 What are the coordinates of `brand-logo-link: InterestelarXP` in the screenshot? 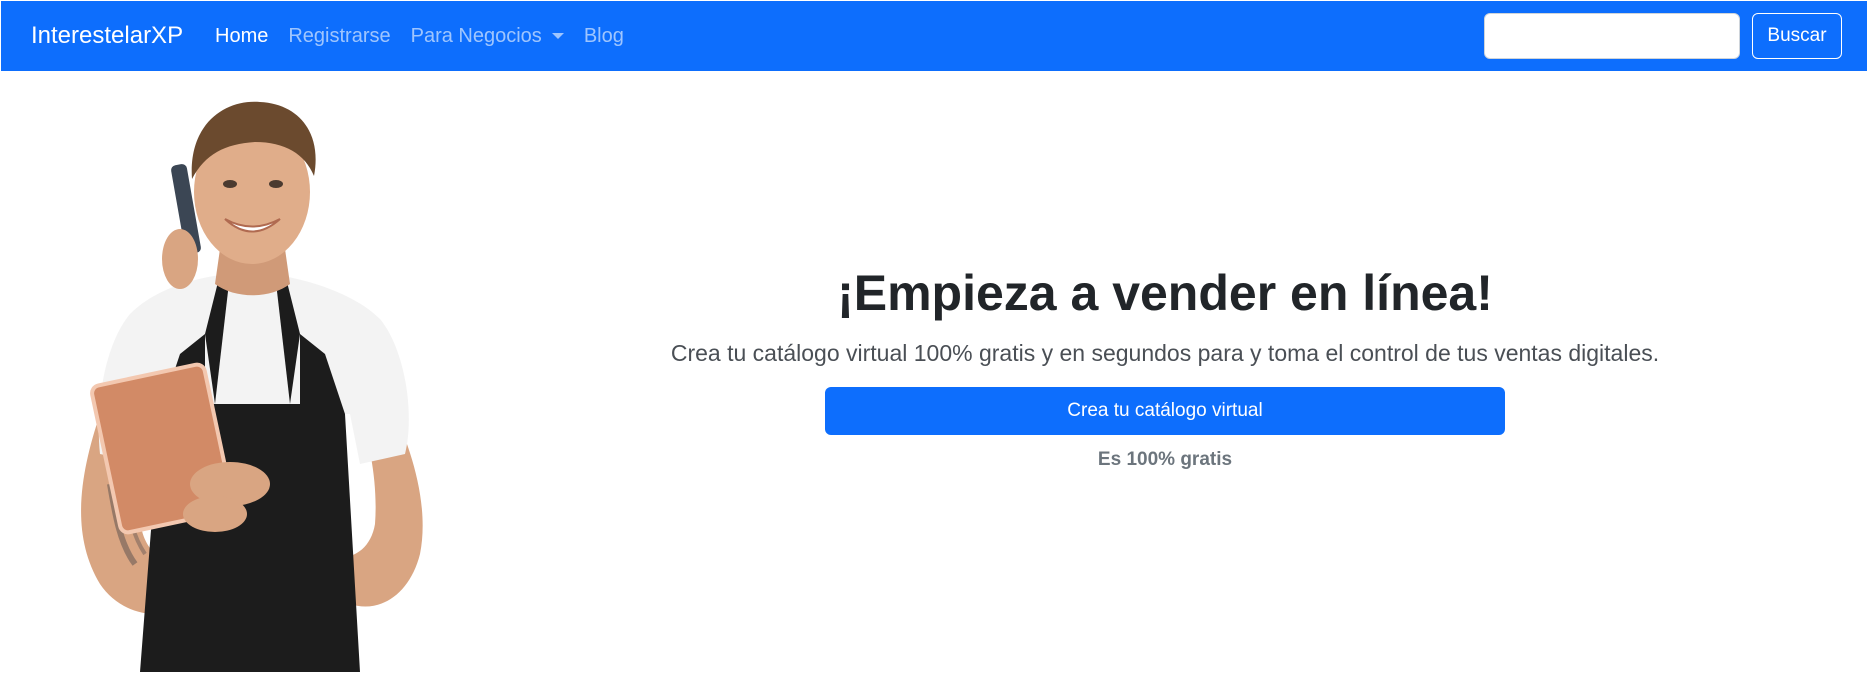 It's located at (107, 36).